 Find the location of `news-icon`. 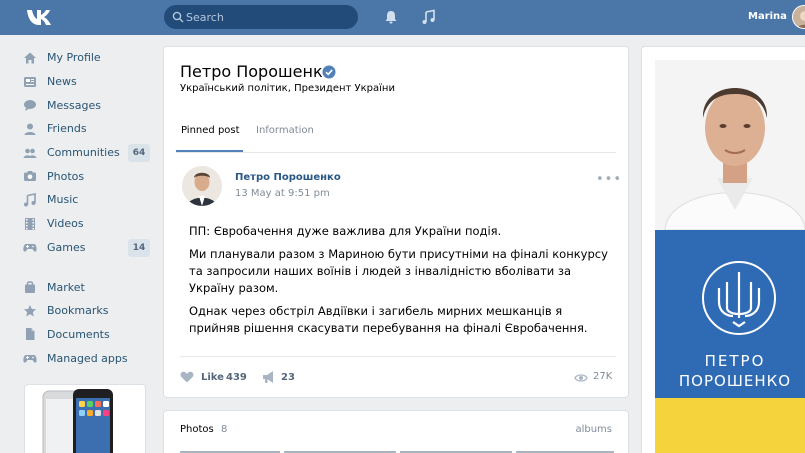

news-icon is located at coordinates (30, 81).